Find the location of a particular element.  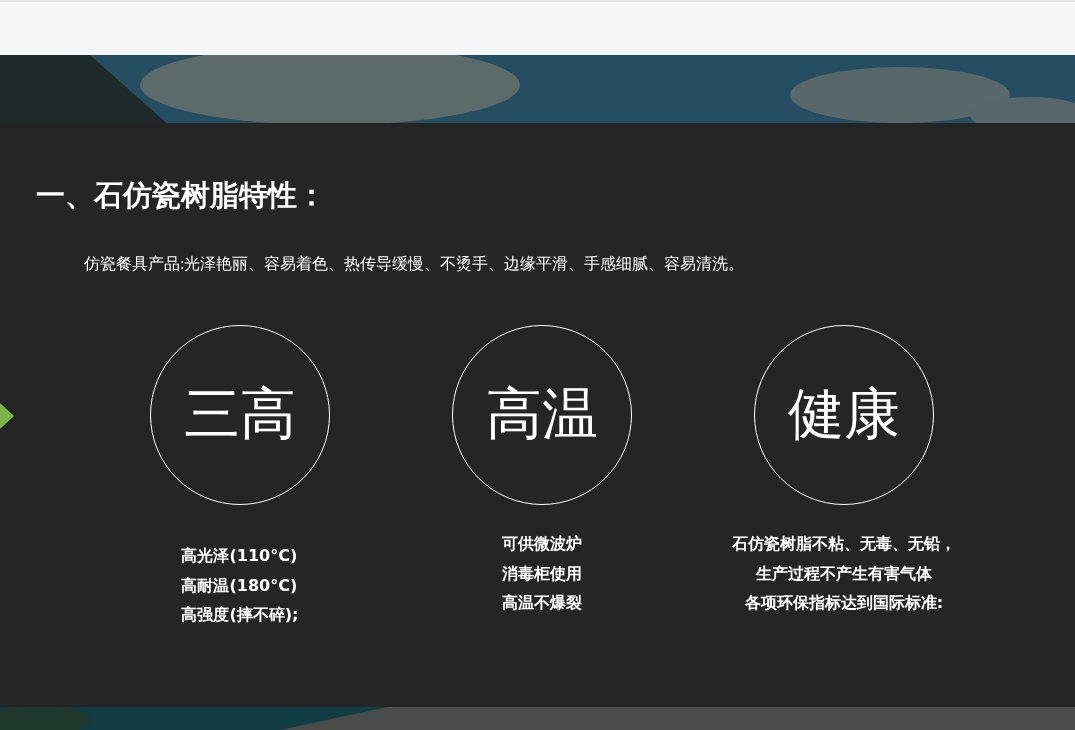

feature-text: 石仿瓷树脂不粘、无毒、无铅， is located at coordinates (844, 544).